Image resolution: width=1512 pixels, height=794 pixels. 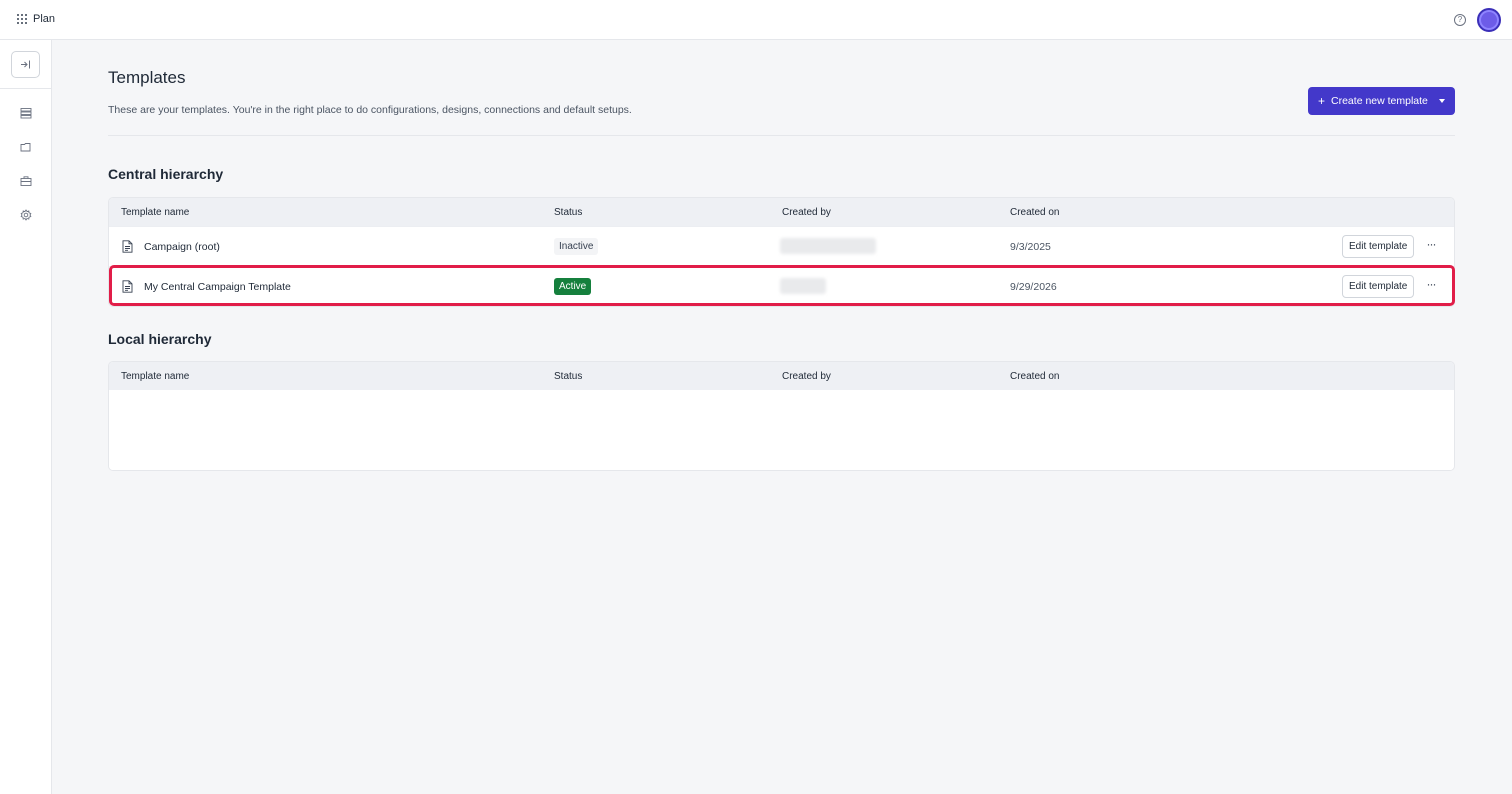 I want to click on sidebar-item-settings, so click(x=25, y=214).